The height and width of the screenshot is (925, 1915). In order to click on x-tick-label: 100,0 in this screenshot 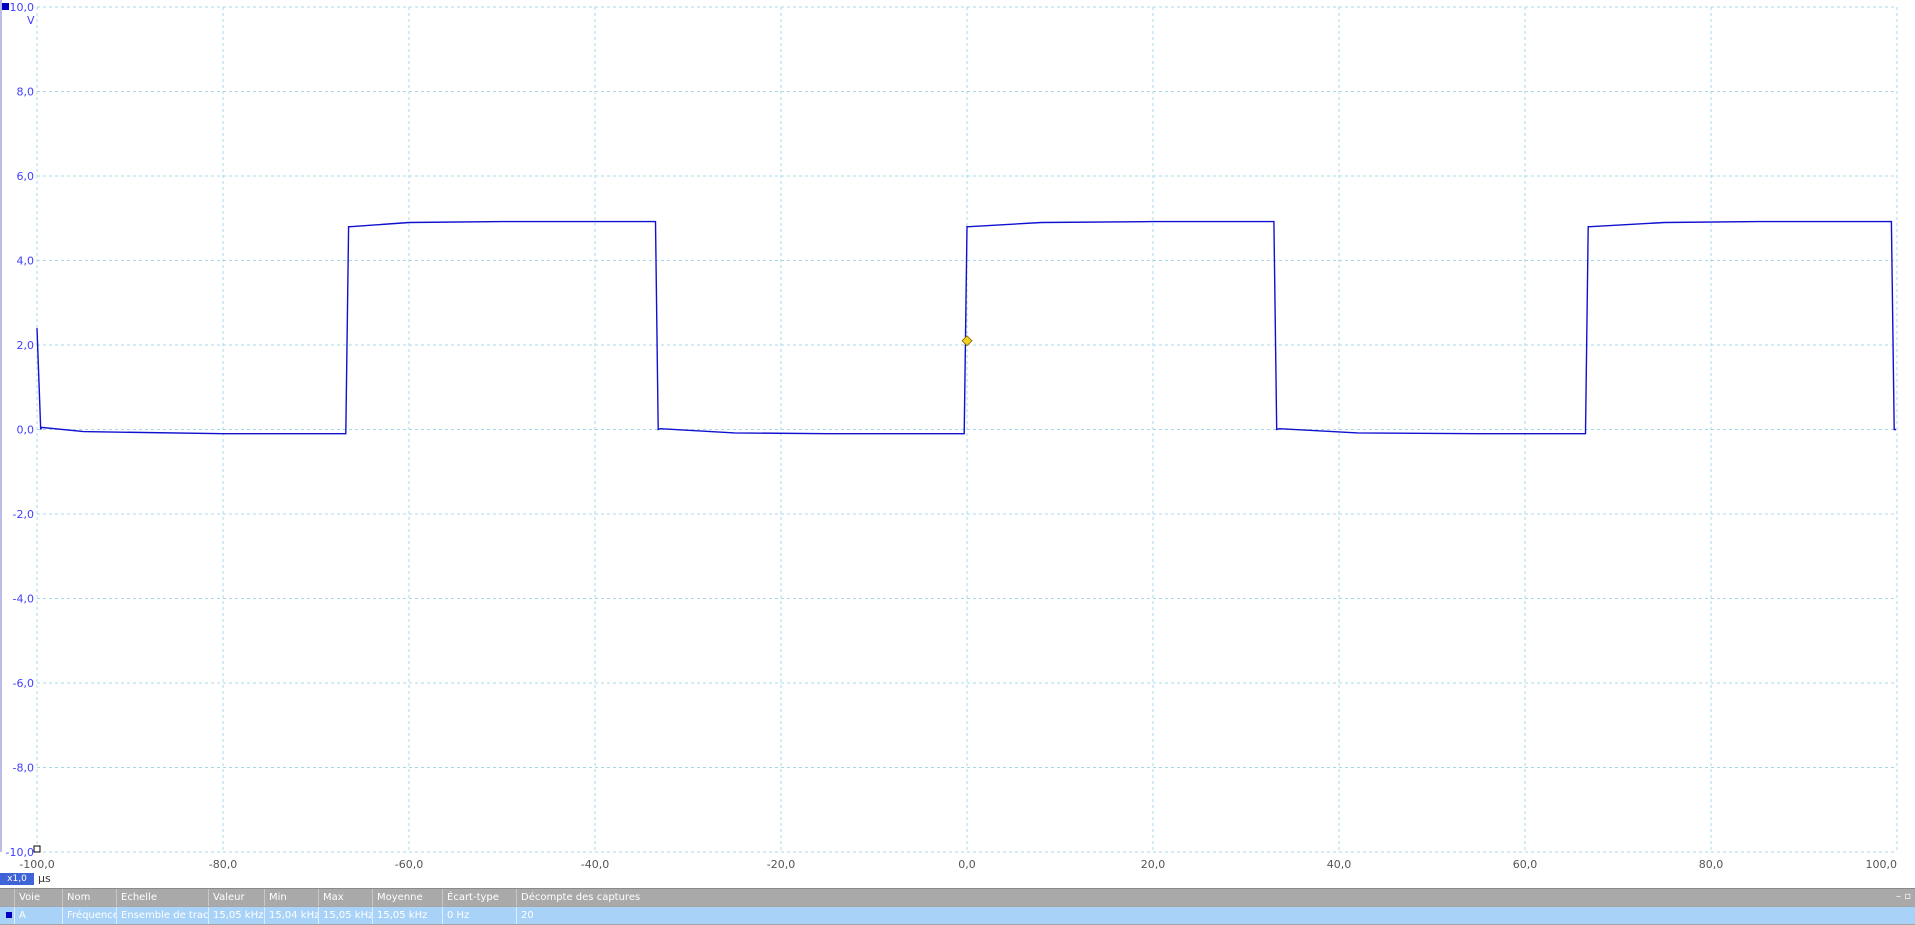, I will do `click(1882, 864)`.